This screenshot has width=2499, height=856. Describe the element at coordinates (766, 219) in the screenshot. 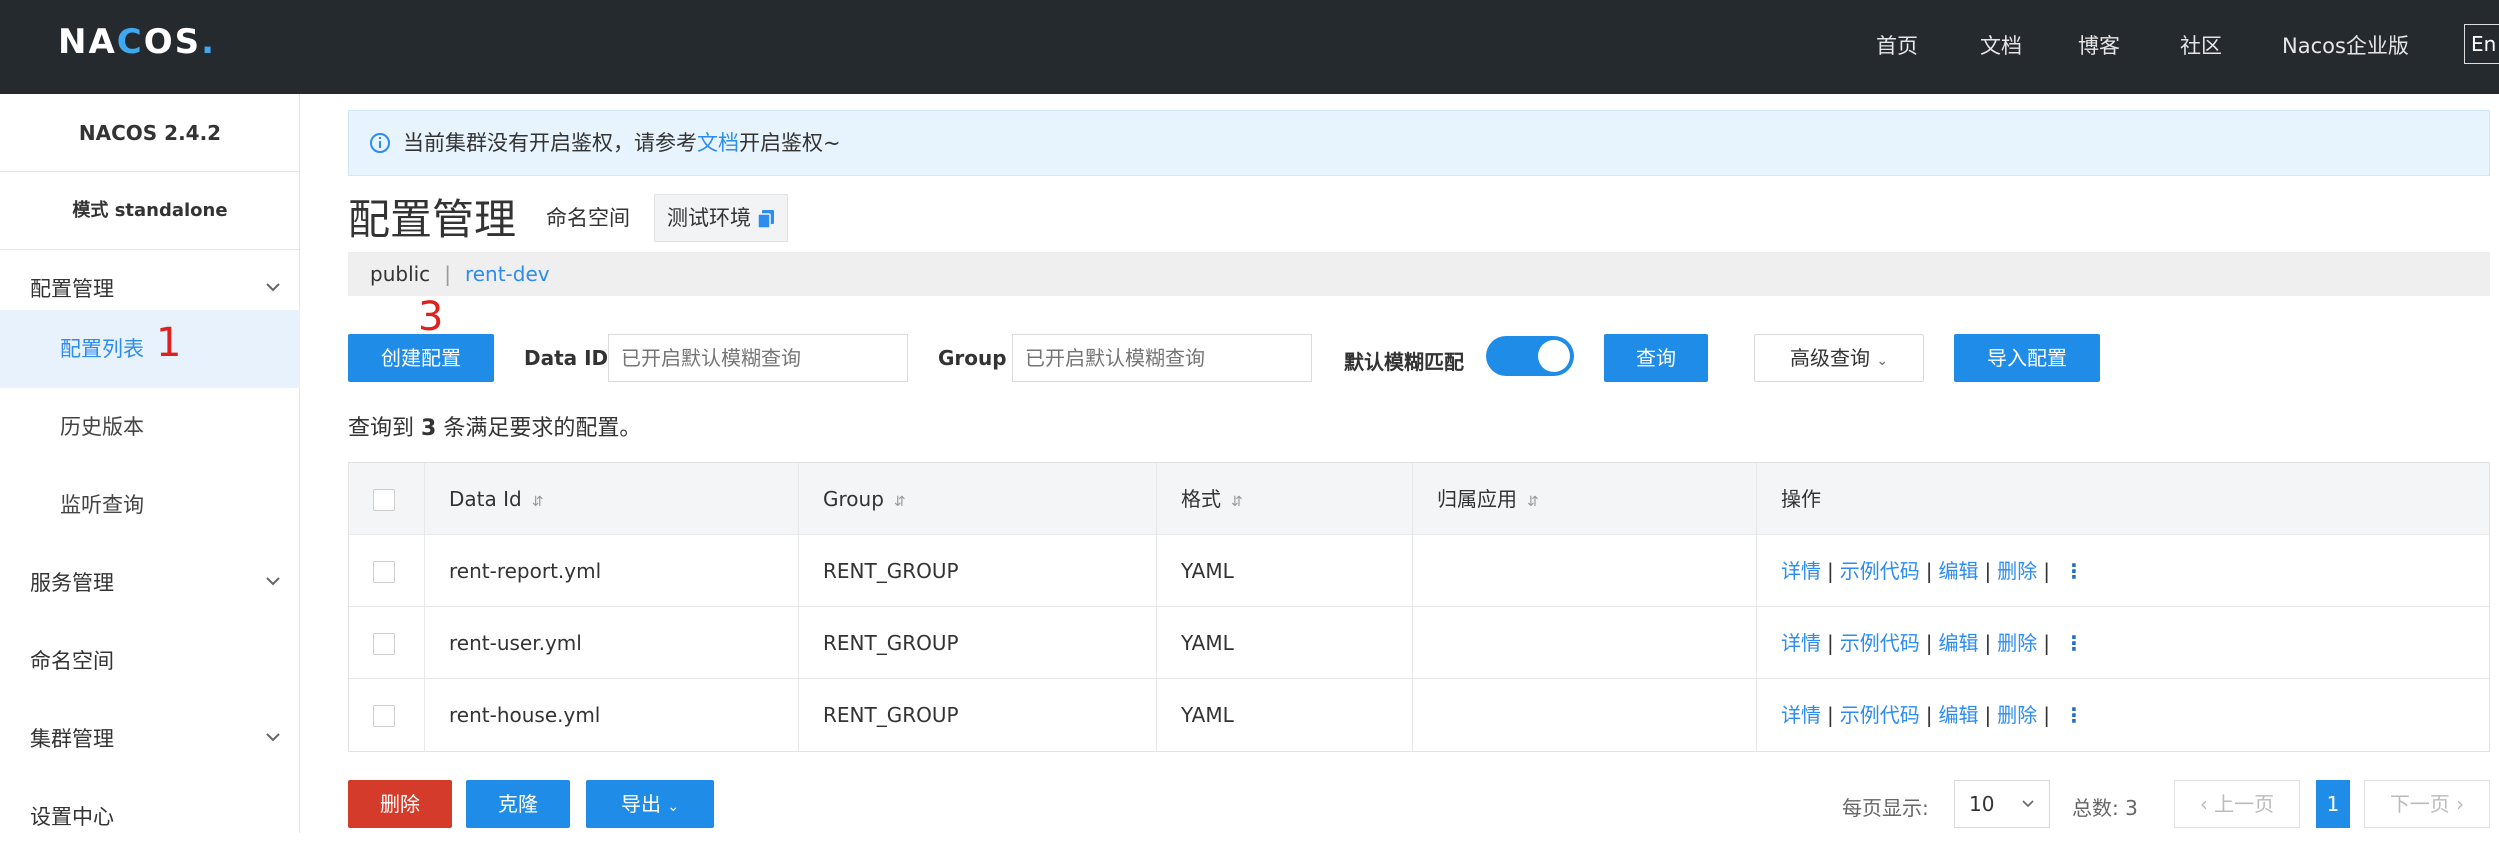

I see `copy-icon` at that location.